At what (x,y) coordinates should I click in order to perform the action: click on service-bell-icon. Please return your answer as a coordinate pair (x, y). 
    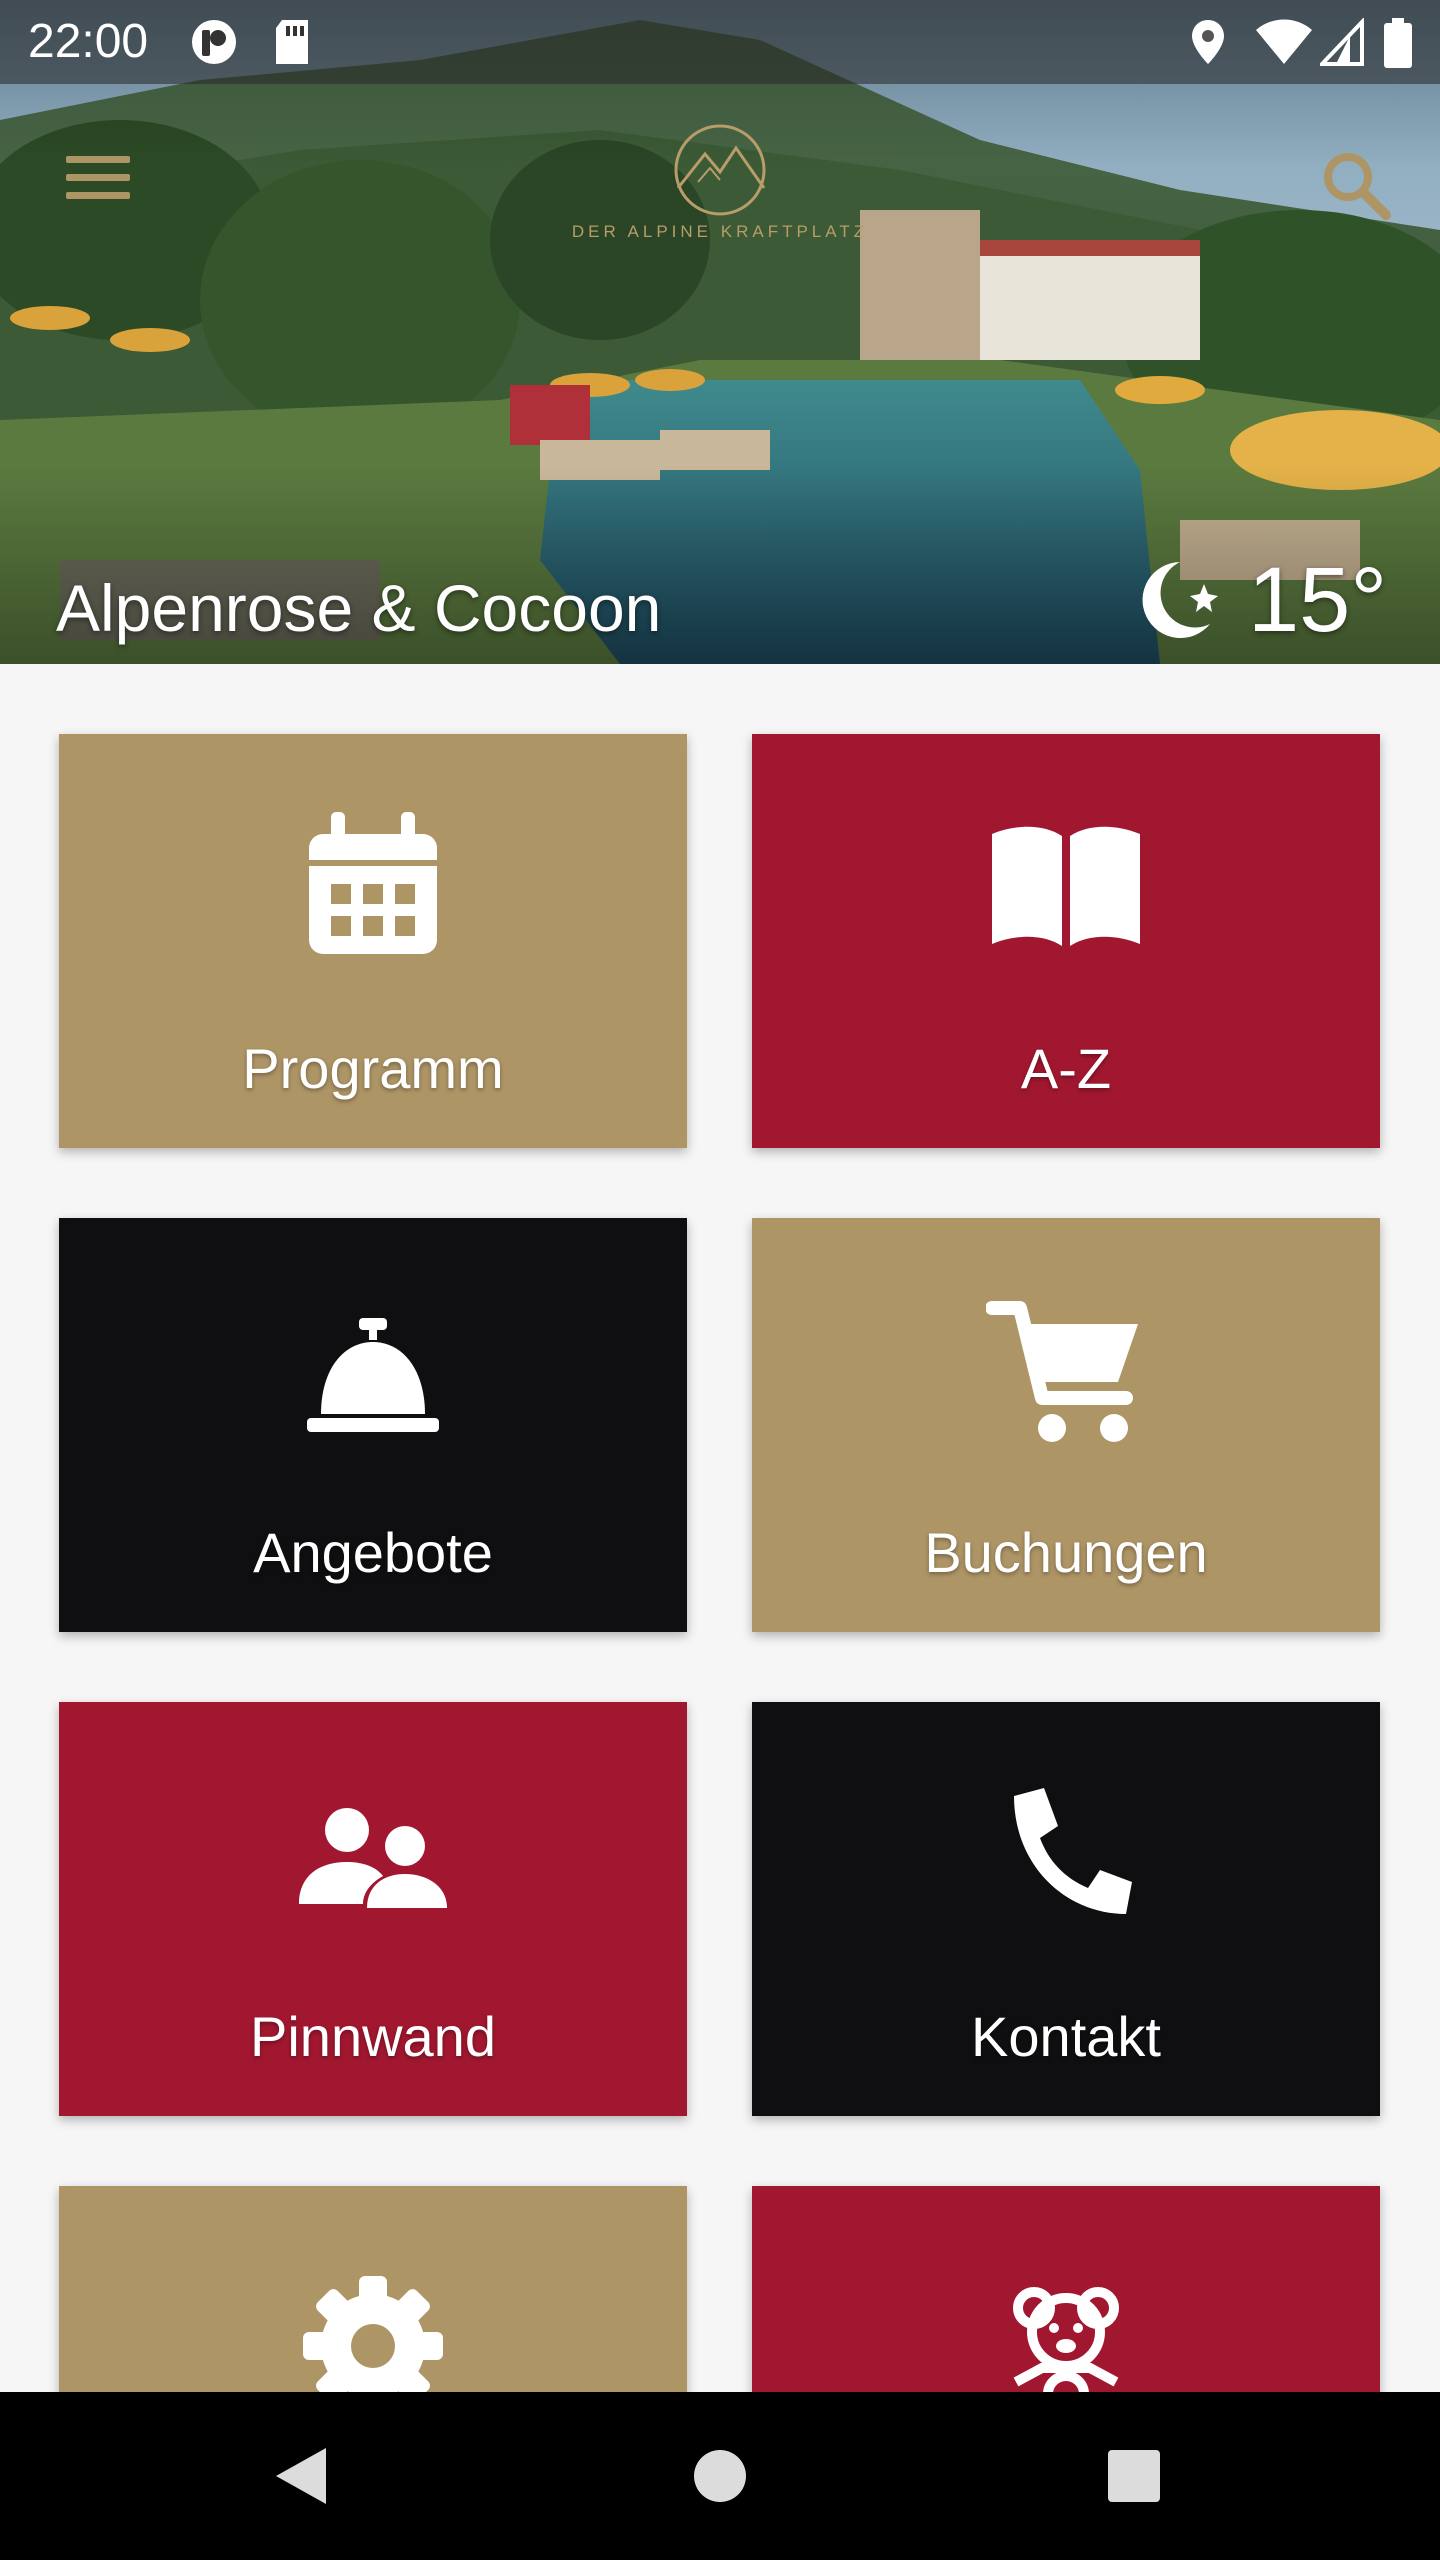
    Looking at the image, I should click on (373, 1375).